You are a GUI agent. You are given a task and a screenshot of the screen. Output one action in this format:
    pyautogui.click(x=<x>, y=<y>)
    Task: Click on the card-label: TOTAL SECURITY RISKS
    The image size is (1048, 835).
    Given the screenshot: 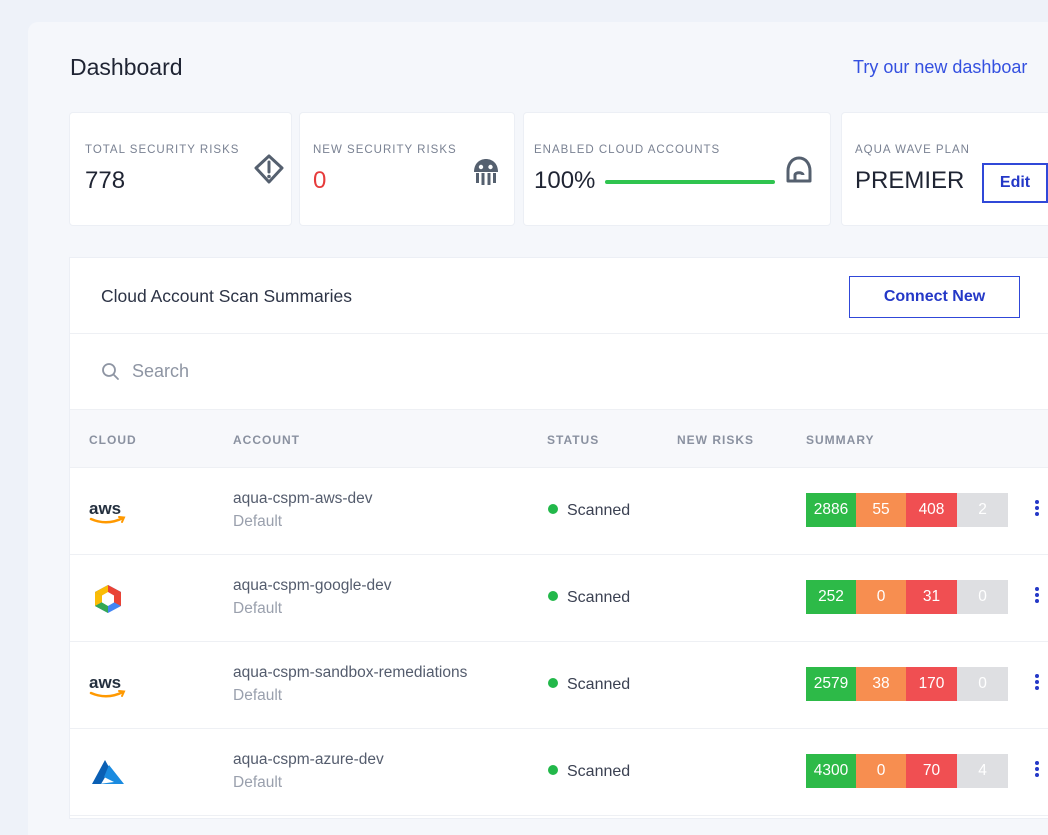 What is the action you would take?
    pyautogui.click(x=162, y=150)
    